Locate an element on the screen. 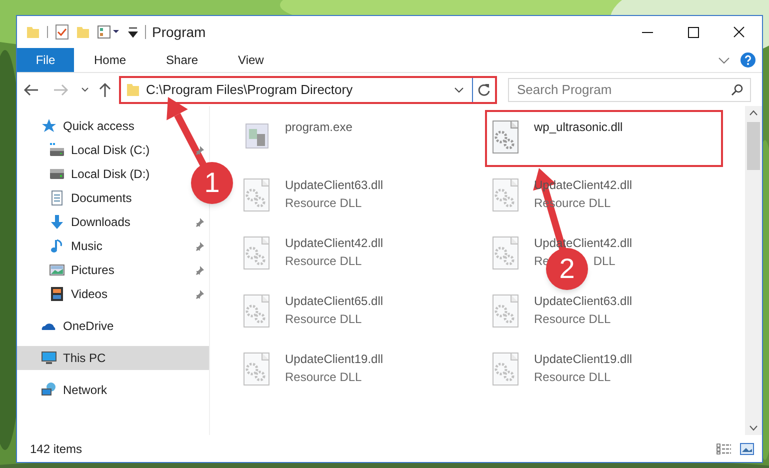  address-path: C:\Program Files\Program Directory is located at coordinates (249, 89).